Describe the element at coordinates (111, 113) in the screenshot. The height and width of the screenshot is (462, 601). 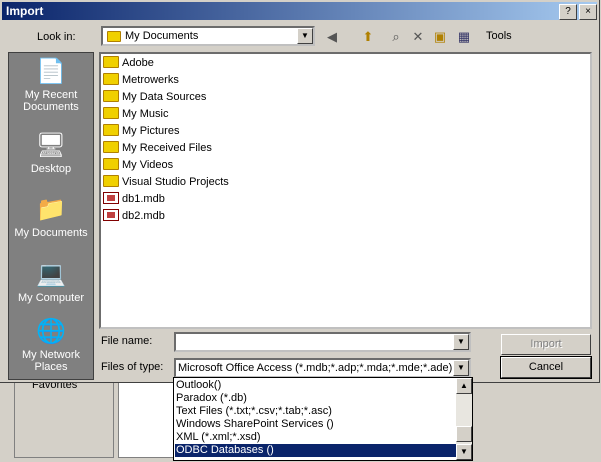
I see `music-folder-icon` at that location.